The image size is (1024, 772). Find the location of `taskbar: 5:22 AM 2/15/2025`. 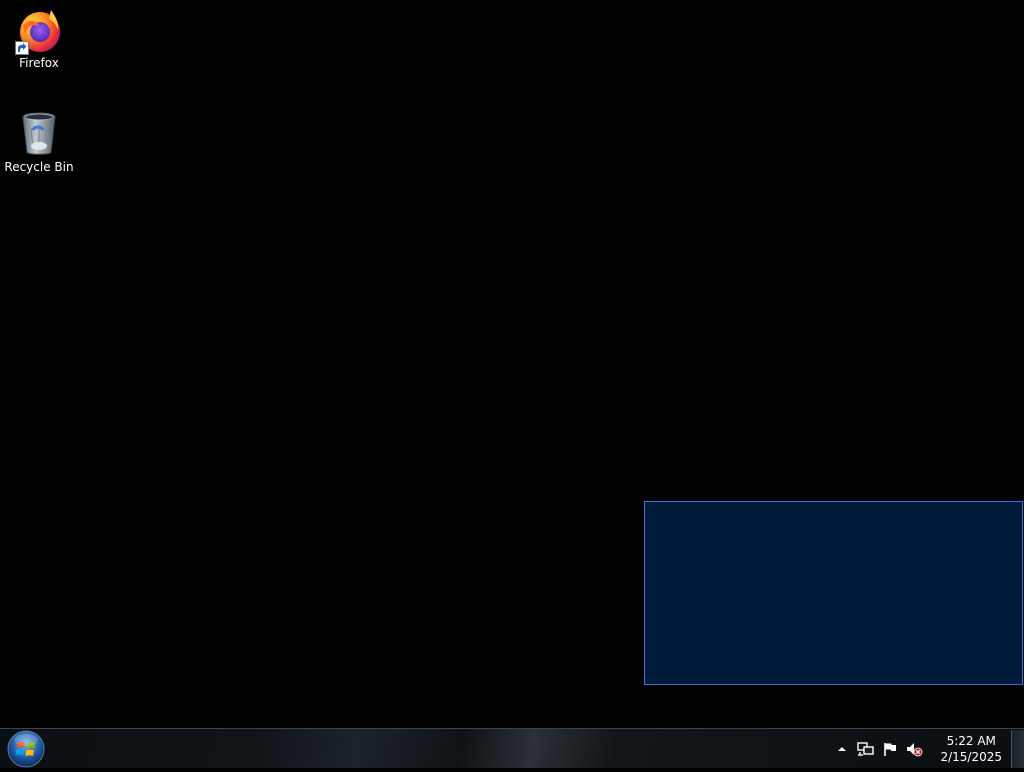

taskbar: 5:22 AM 2/15/2025 is located at coordinates (512, 748).